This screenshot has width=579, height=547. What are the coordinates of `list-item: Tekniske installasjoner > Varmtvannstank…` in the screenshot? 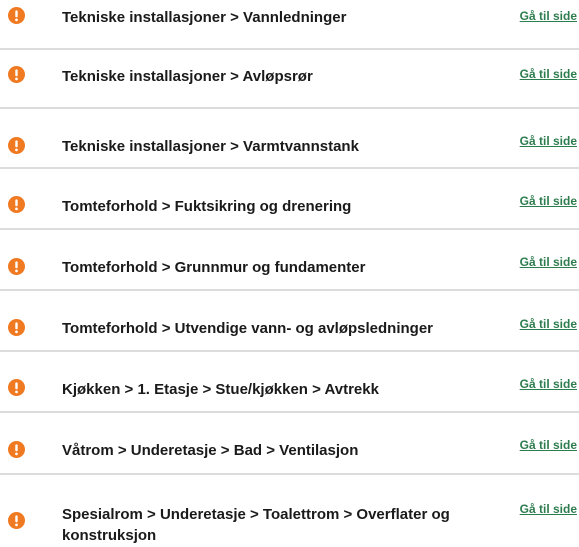 It's located at (289, 137).